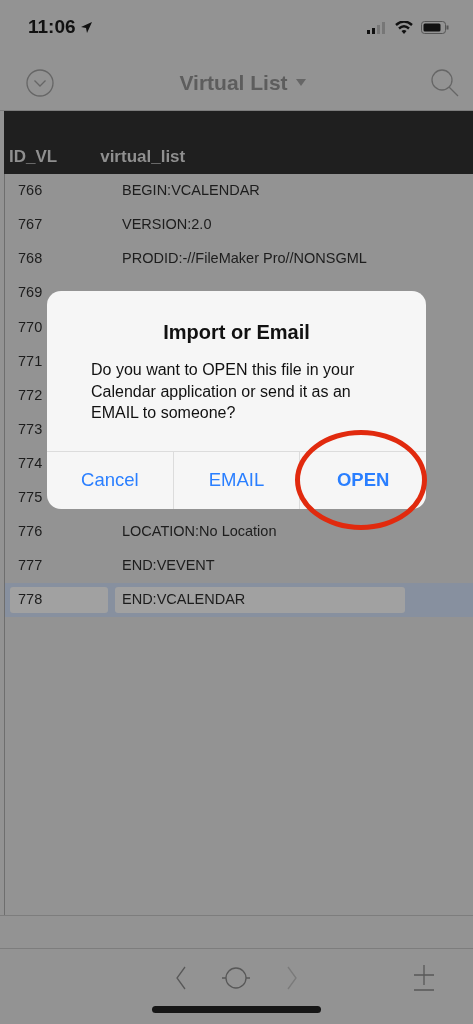 The image size is (473, 1024). Describe the element at coordinates (424, 978) in the screenshot. I see `plus-minus-icon` at that location.